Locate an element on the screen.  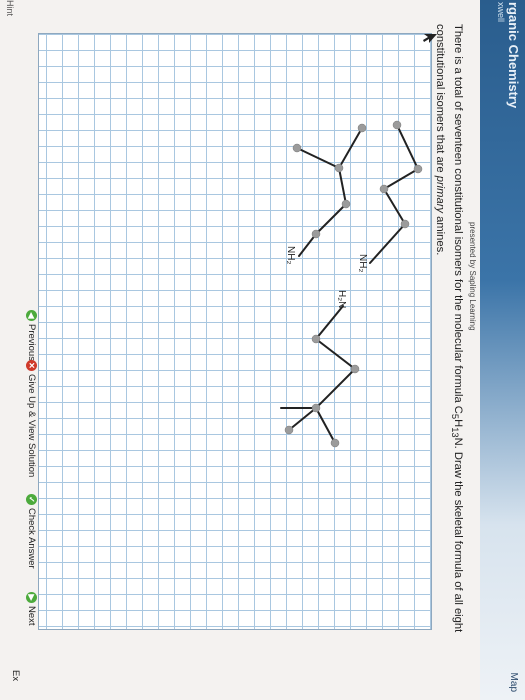
question-part-4: amines. is located at coordinates (439, 234).